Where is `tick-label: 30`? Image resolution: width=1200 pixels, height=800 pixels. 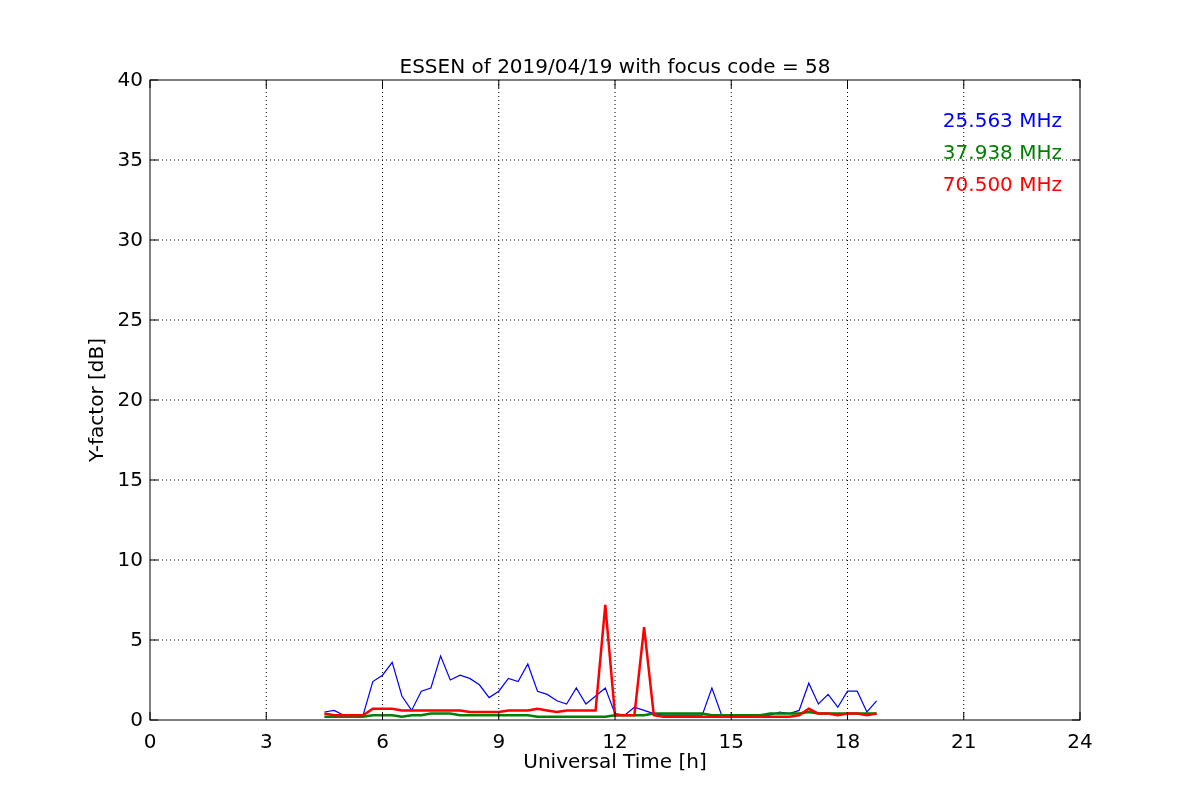
tick-label: 30 is located at coordinates (130, 238).